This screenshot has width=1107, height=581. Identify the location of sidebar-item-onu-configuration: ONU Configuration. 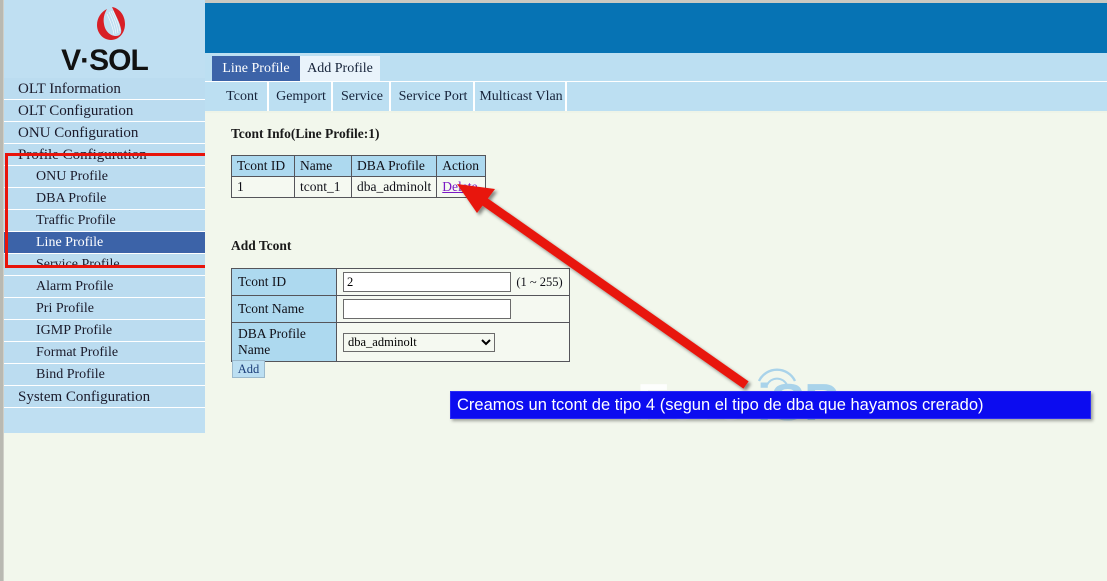
(104, 133).